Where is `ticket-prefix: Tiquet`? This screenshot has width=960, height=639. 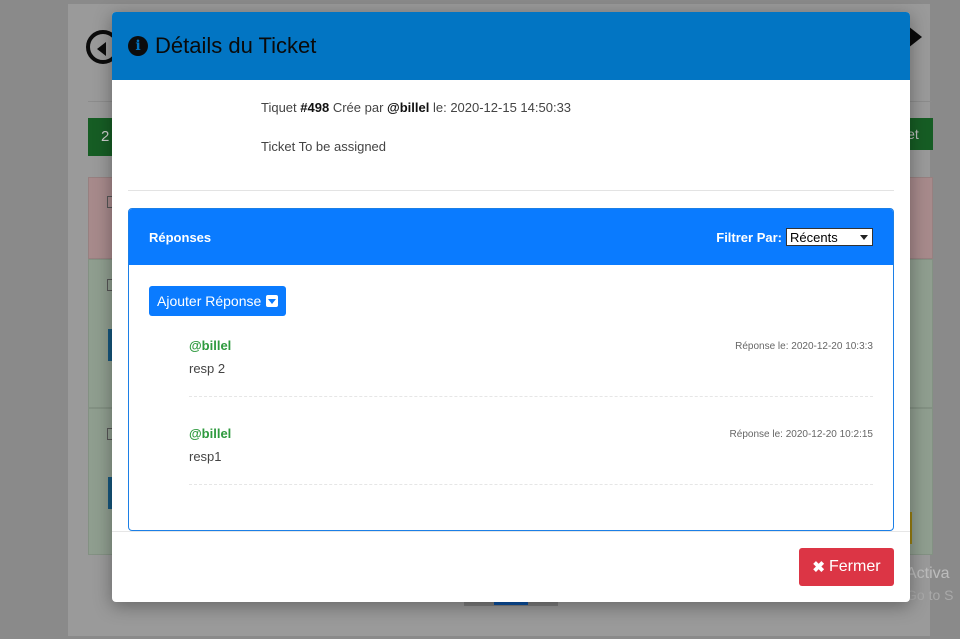
ticket-prefix: Tiquet is located at coordinates (279, 107).